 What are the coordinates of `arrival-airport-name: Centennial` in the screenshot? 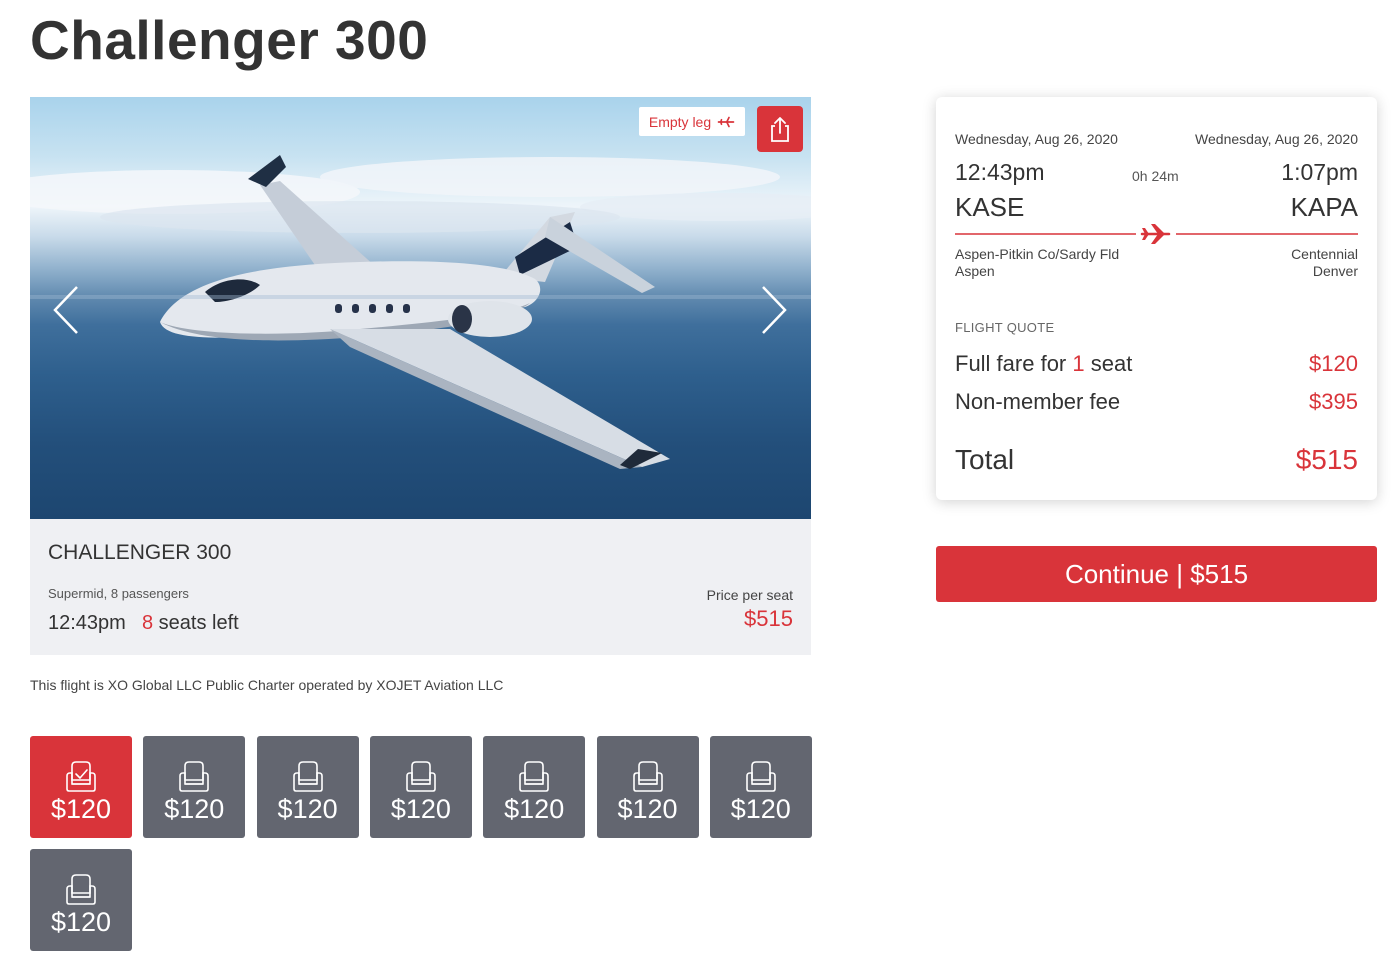 It's located at (1324, 254).